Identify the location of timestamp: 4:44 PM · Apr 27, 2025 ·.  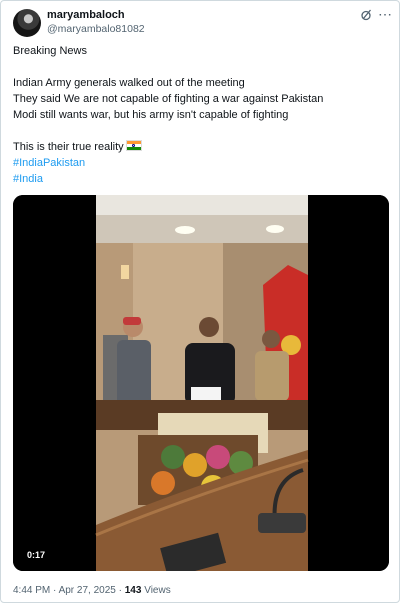
(69, 590).